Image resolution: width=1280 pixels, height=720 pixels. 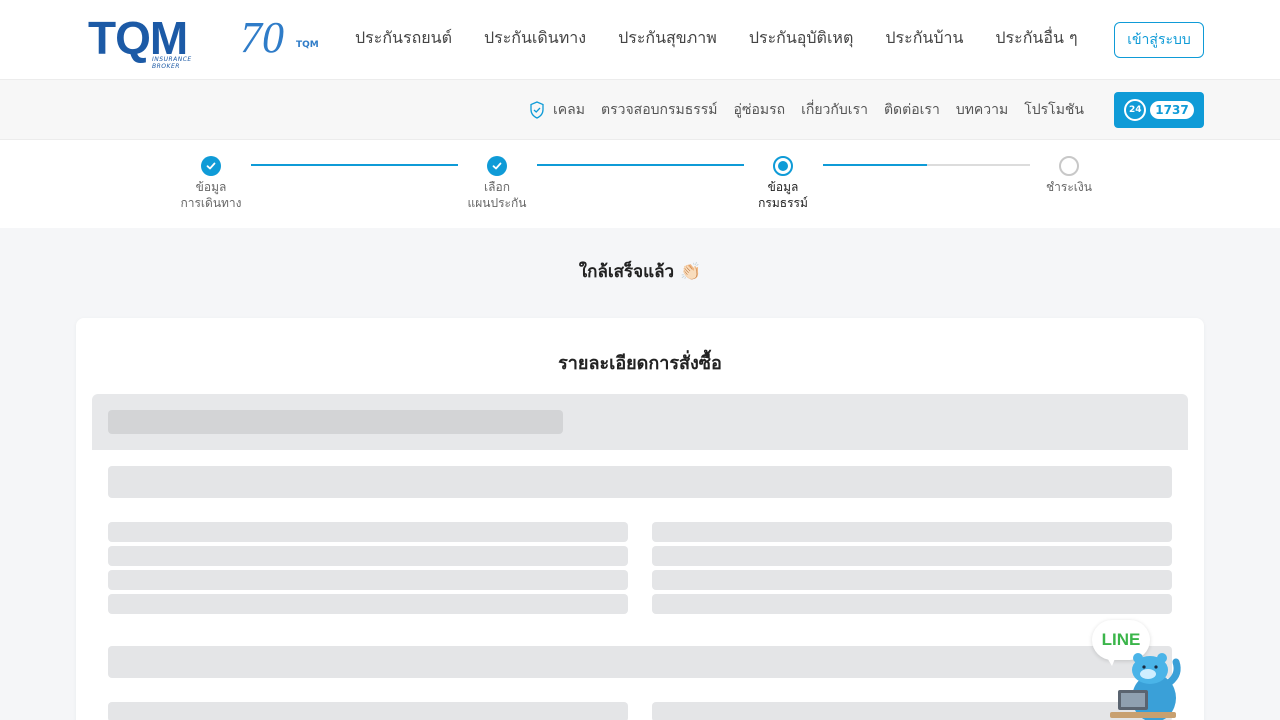 What do you see at coordinates (659, 110) in the screenshot?
I see `subnav-check-policy: ตรวจสอบกรมธรรม์` at bounding box center [659, 110].